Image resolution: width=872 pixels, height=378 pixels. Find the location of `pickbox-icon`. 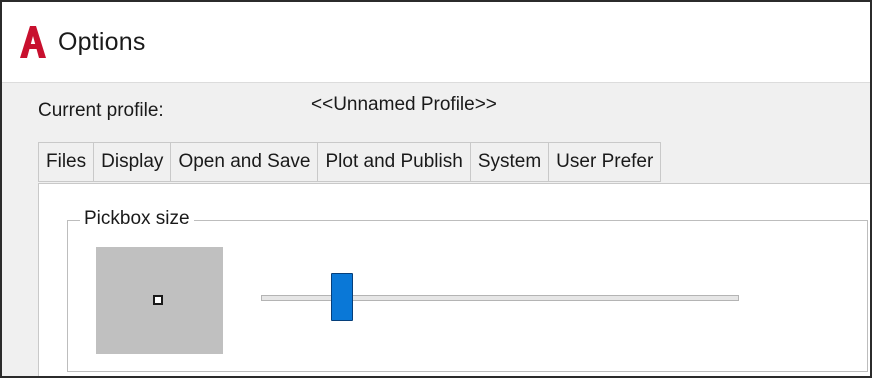

pickbox-icon is located at coordinates (158, 300).